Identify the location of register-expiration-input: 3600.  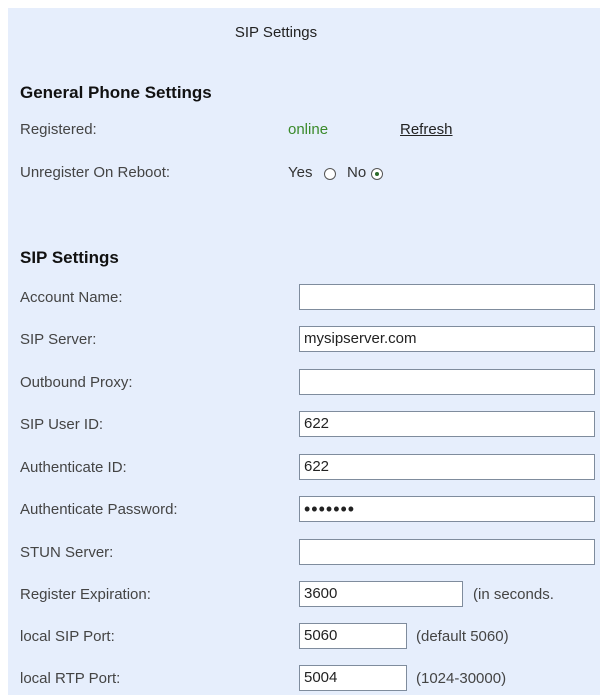
(381, 594).